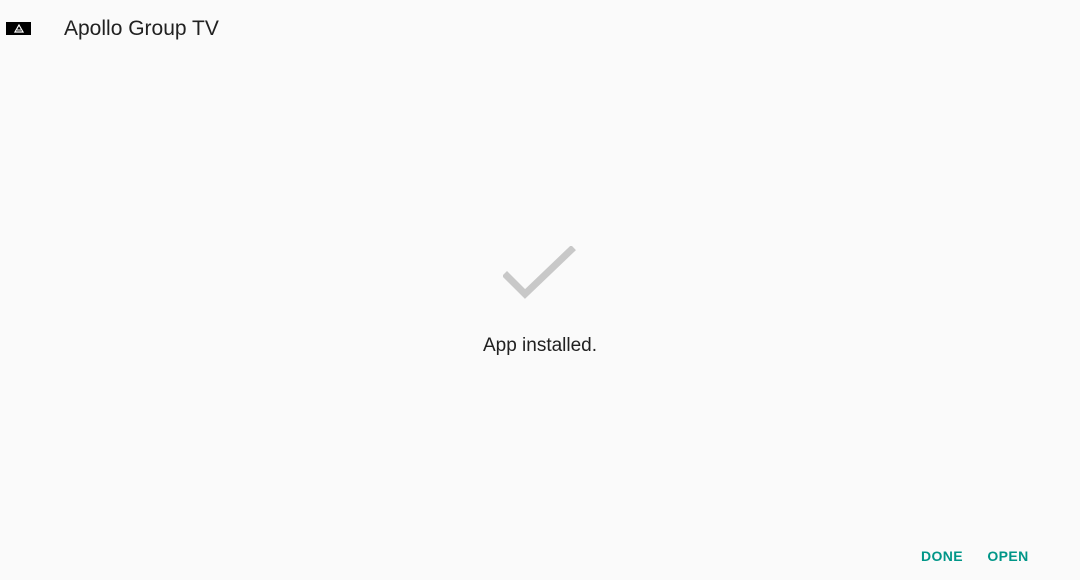 This screenshot has width=1080, height=580. I want to click on app-header: Apollo Group TV, so click(540, 29).